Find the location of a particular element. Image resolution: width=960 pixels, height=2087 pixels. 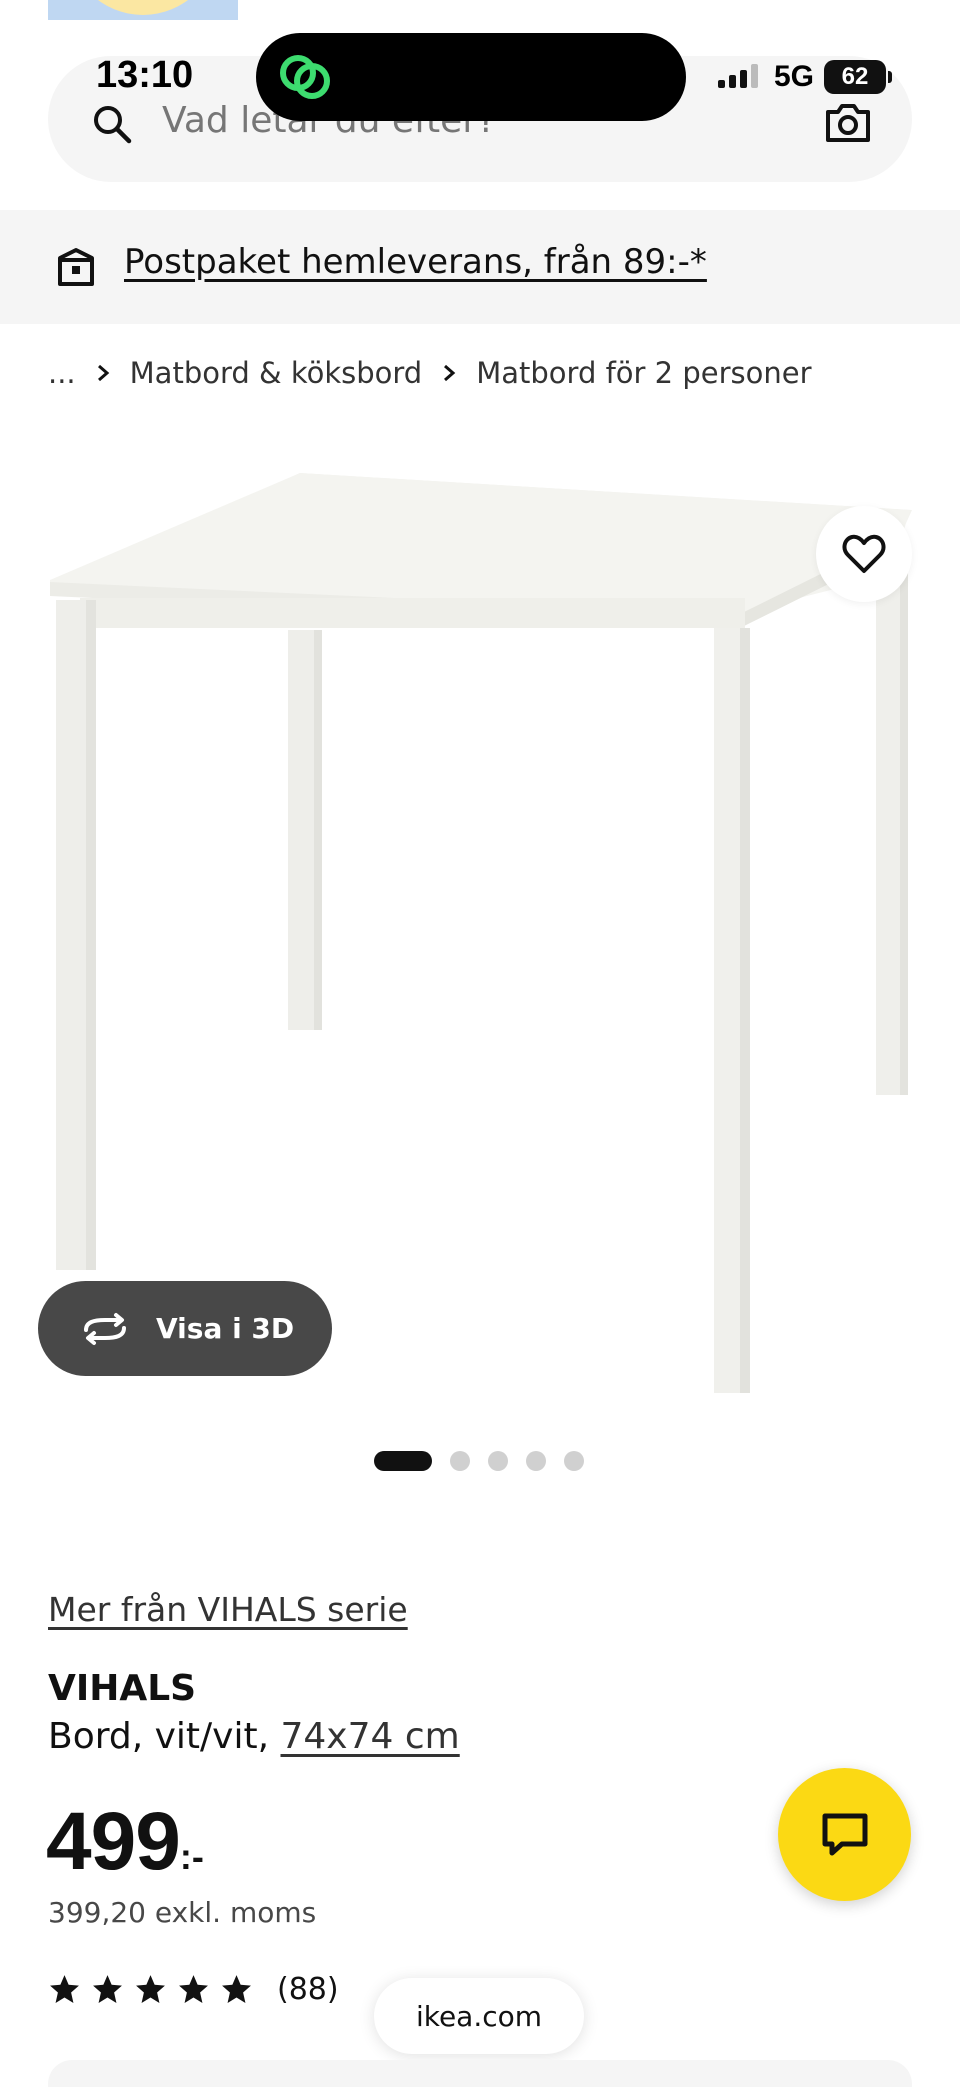

price-value: 499 is located at coordinates (113, 1841).